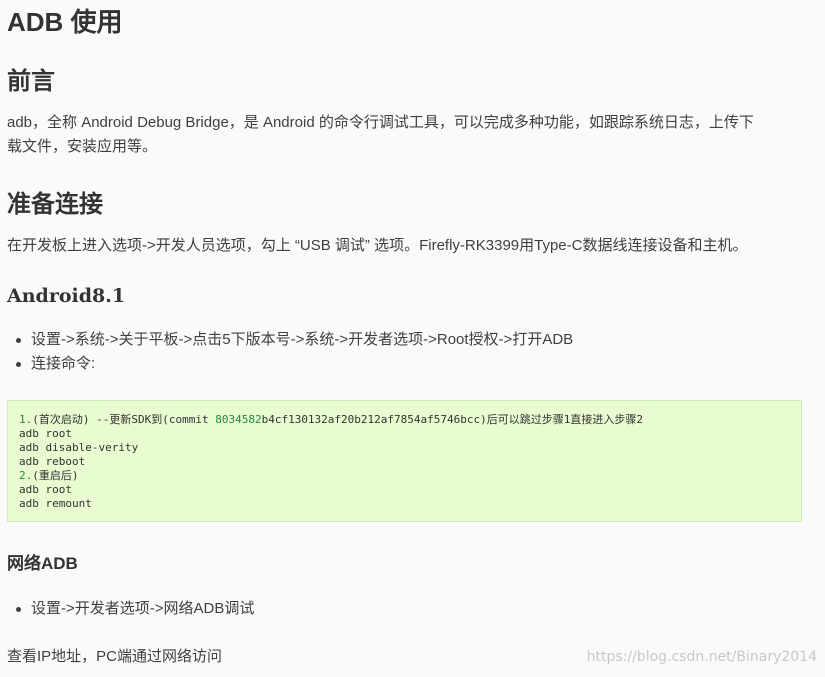  What do you see at coordinates (55, 204) in the screenshot?
I see `heading-prepare: 准备连接` at bounding box center [55, 204].